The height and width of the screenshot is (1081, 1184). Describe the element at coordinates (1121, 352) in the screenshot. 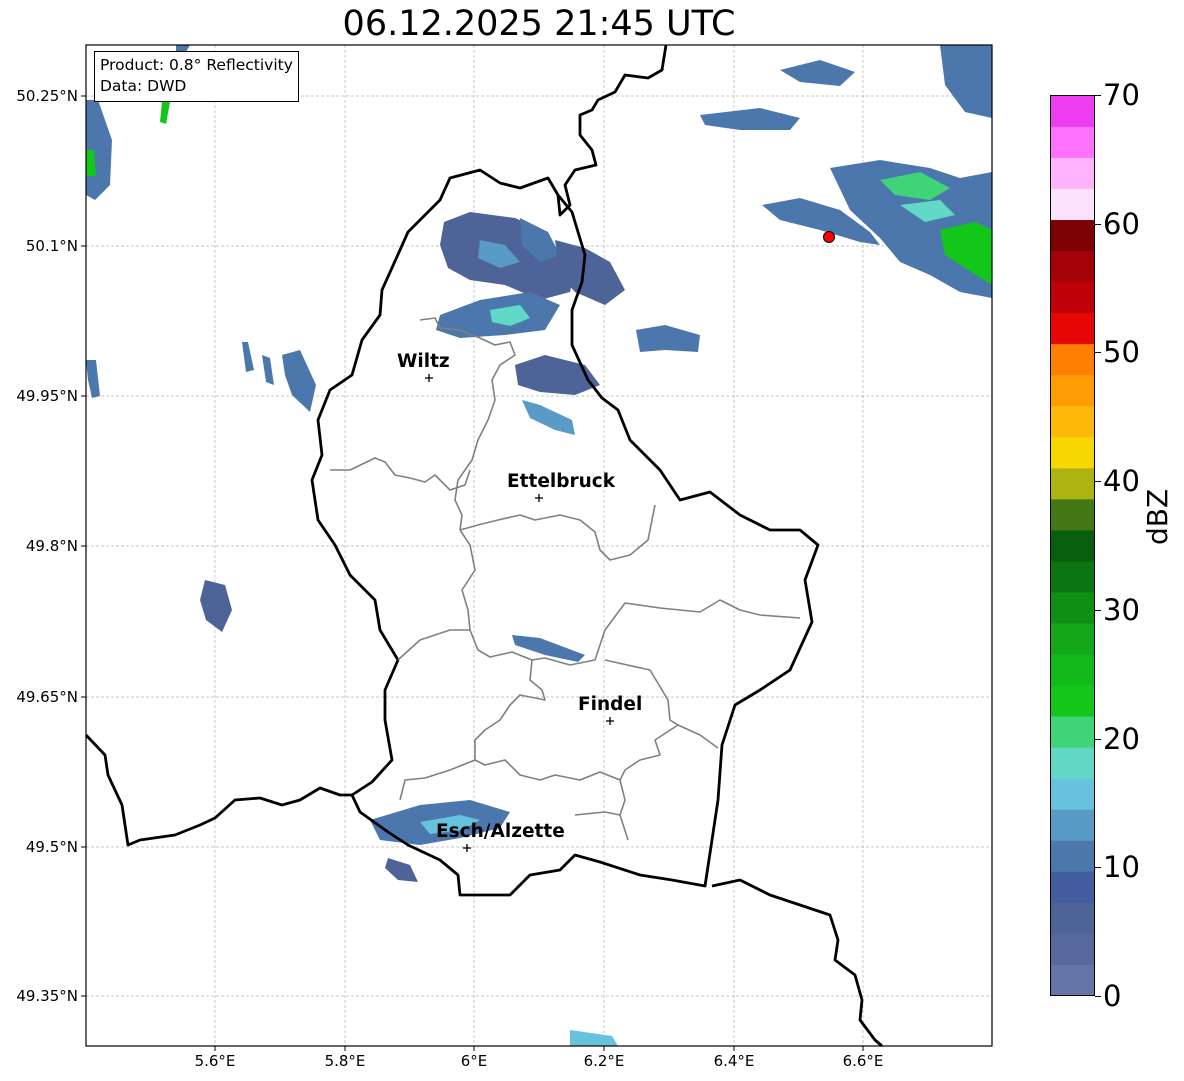

I see `colorbar-tick-label: 50` at that location.